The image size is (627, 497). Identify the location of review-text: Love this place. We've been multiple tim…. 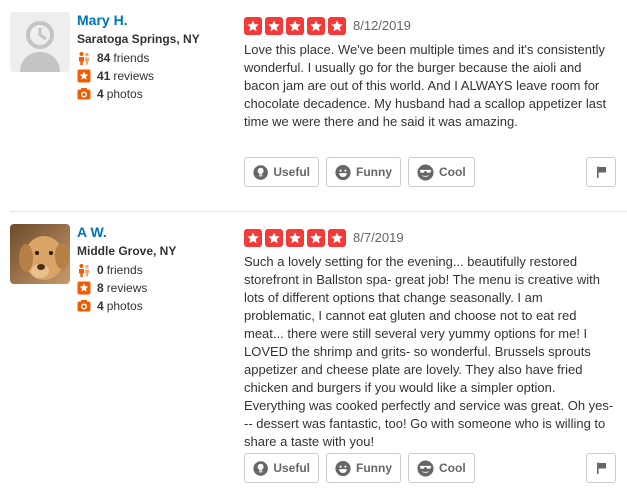
(425, 85).